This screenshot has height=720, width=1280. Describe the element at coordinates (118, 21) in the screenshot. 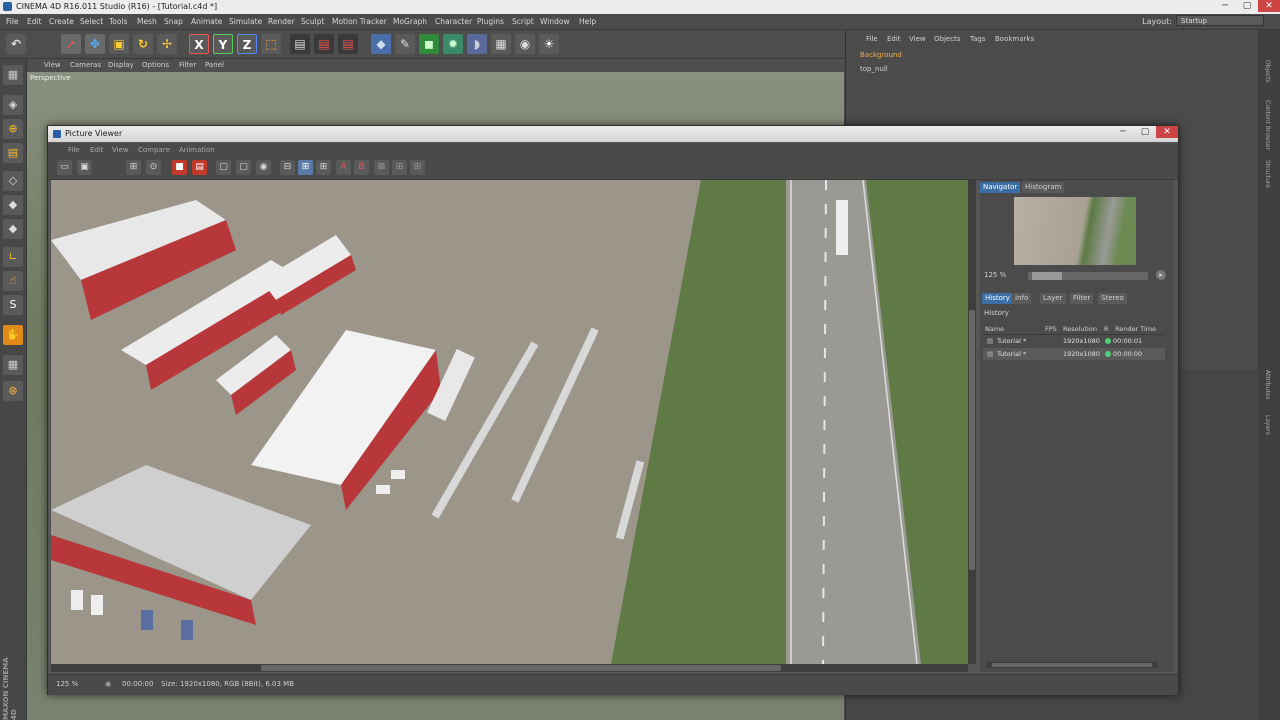

I see `menu-tools: Tools` at that location.